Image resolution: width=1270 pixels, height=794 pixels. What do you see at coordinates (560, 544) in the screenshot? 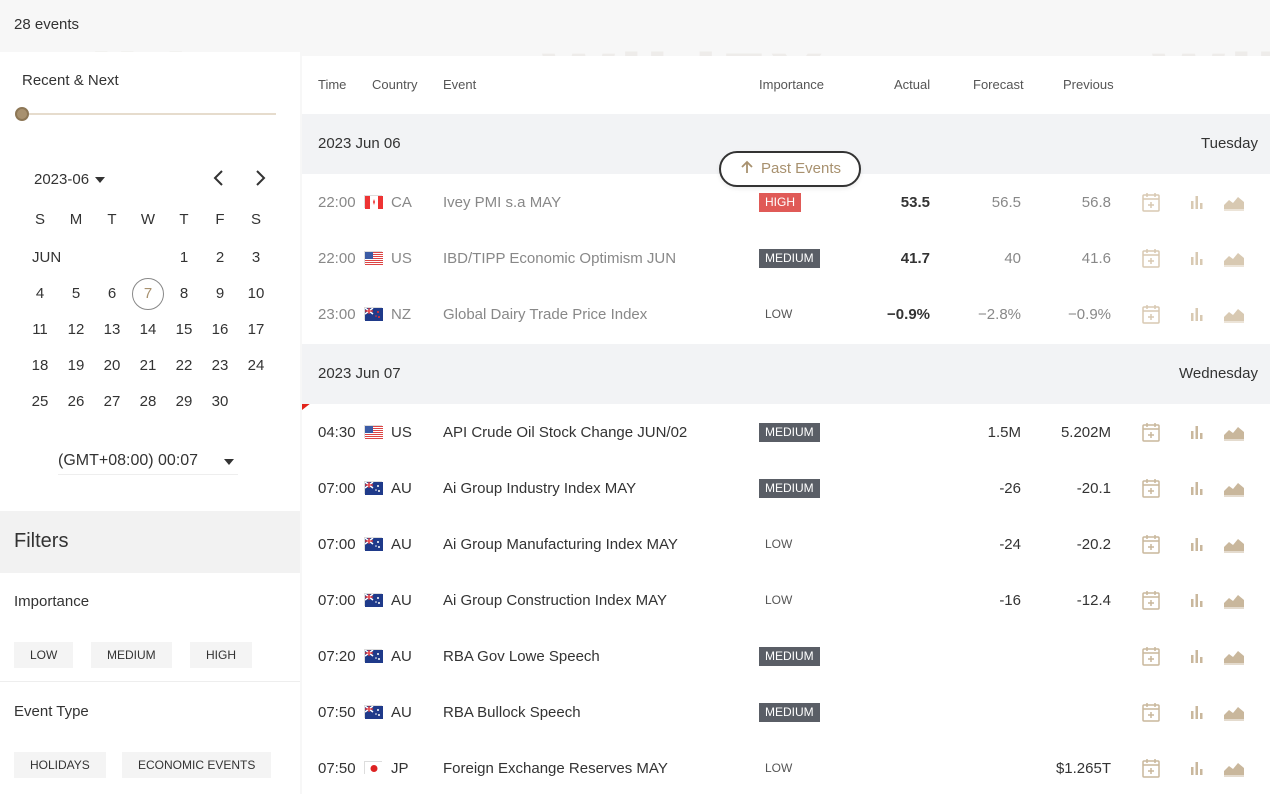
I see `event-name: Ai Group Manufacturing Index MAY` at bounding box center [560, 544].